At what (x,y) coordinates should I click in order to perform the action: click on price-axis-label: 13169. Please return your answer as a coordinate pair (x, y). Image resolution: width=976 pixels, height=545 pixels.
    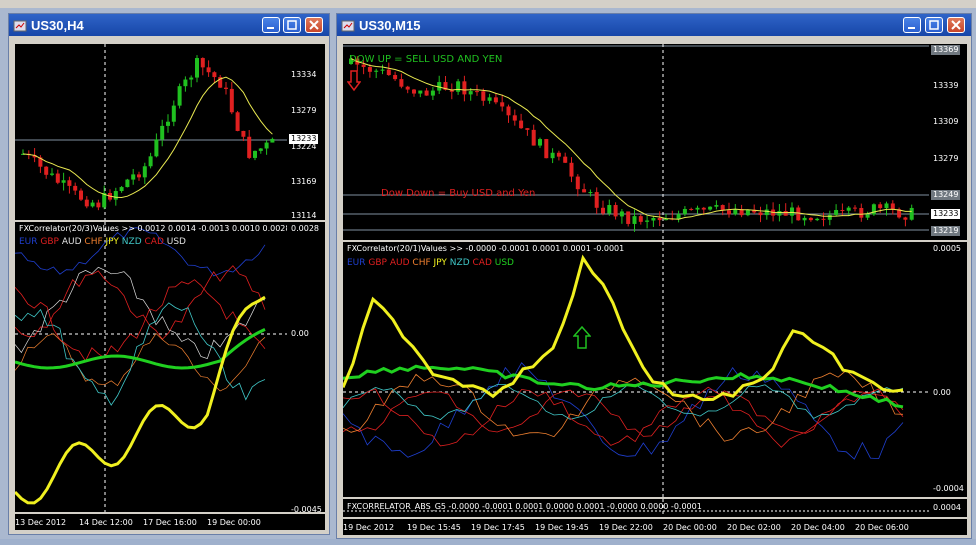
    Looking at the image, I should click on (304, 181).